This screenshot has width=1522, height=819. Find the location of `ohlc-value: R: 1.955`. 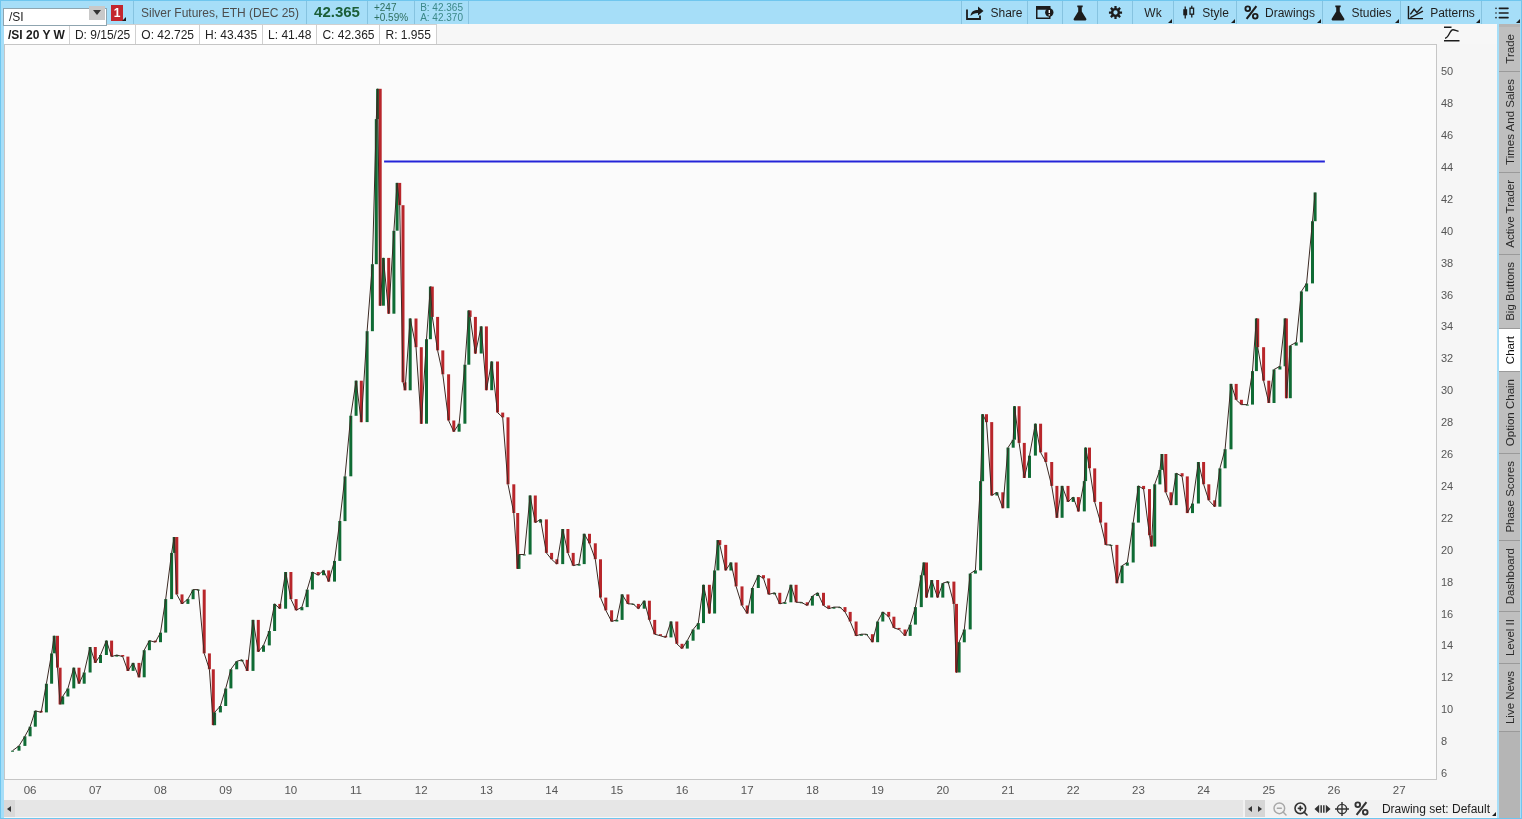

ohlc-value: R: 1.955 is located at coordinates (408, 34).